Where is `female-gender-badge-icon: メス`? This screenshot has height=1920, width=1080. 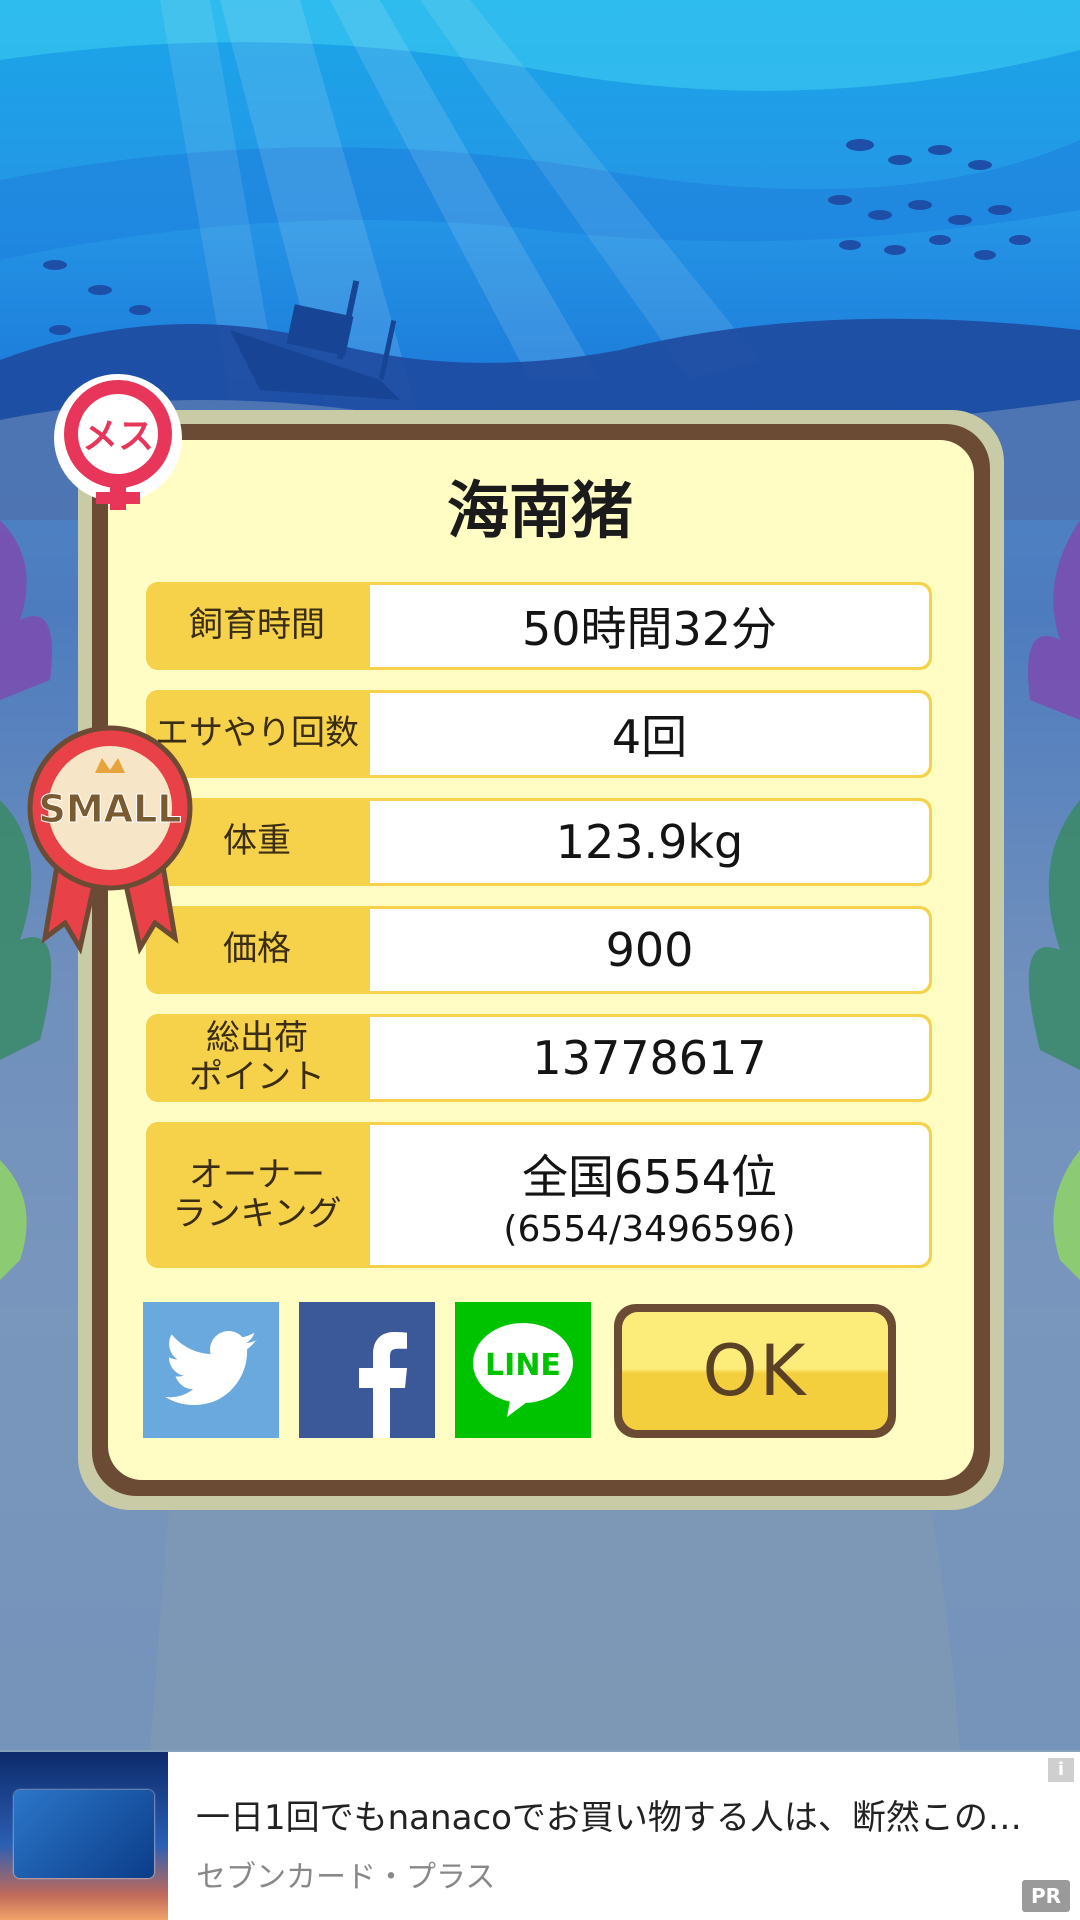
female-gender-badge-icon: メス is located at coordinates (118, 442).